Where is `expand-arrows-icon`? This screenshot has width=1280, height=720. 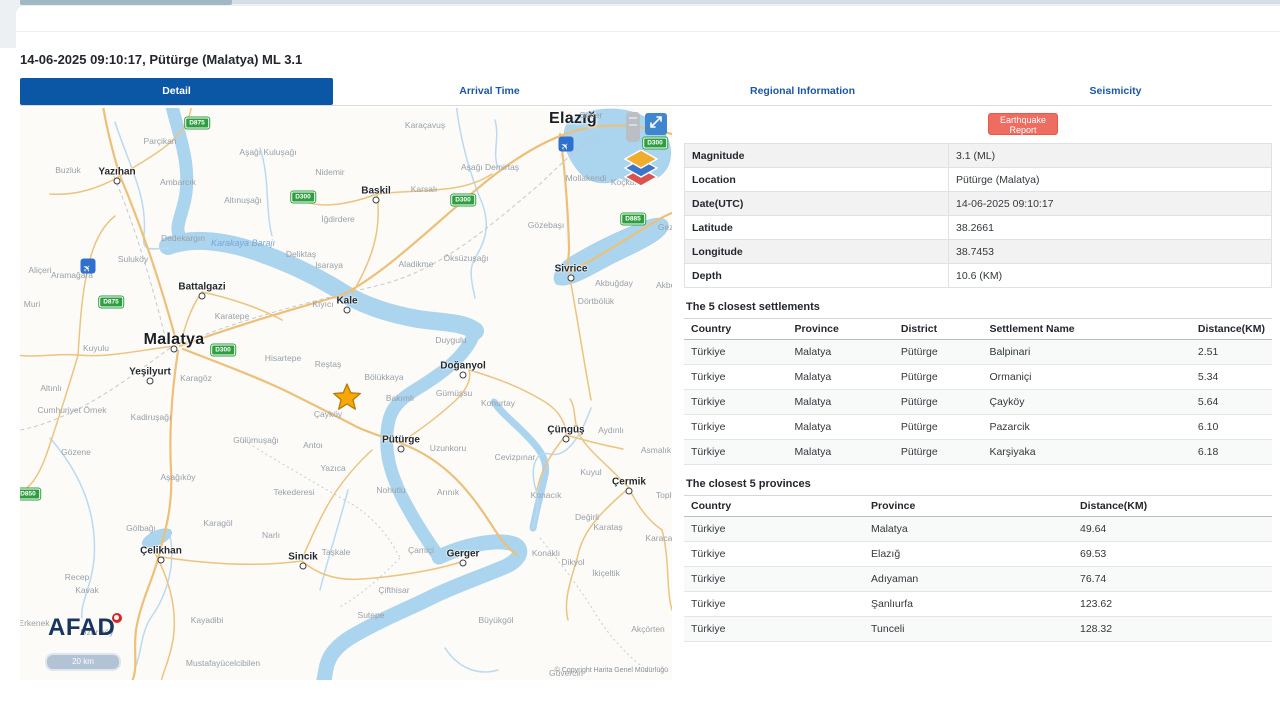 expand-arrows-icon is located at coordinates (656, 124).